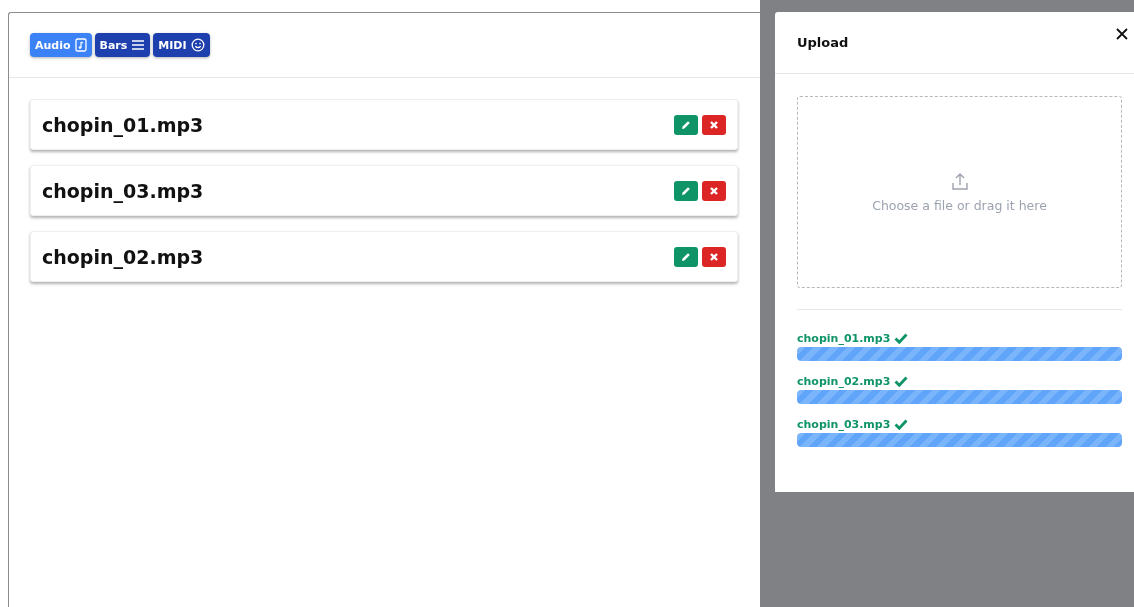  I want to click on close-button, so click(1122, 34).